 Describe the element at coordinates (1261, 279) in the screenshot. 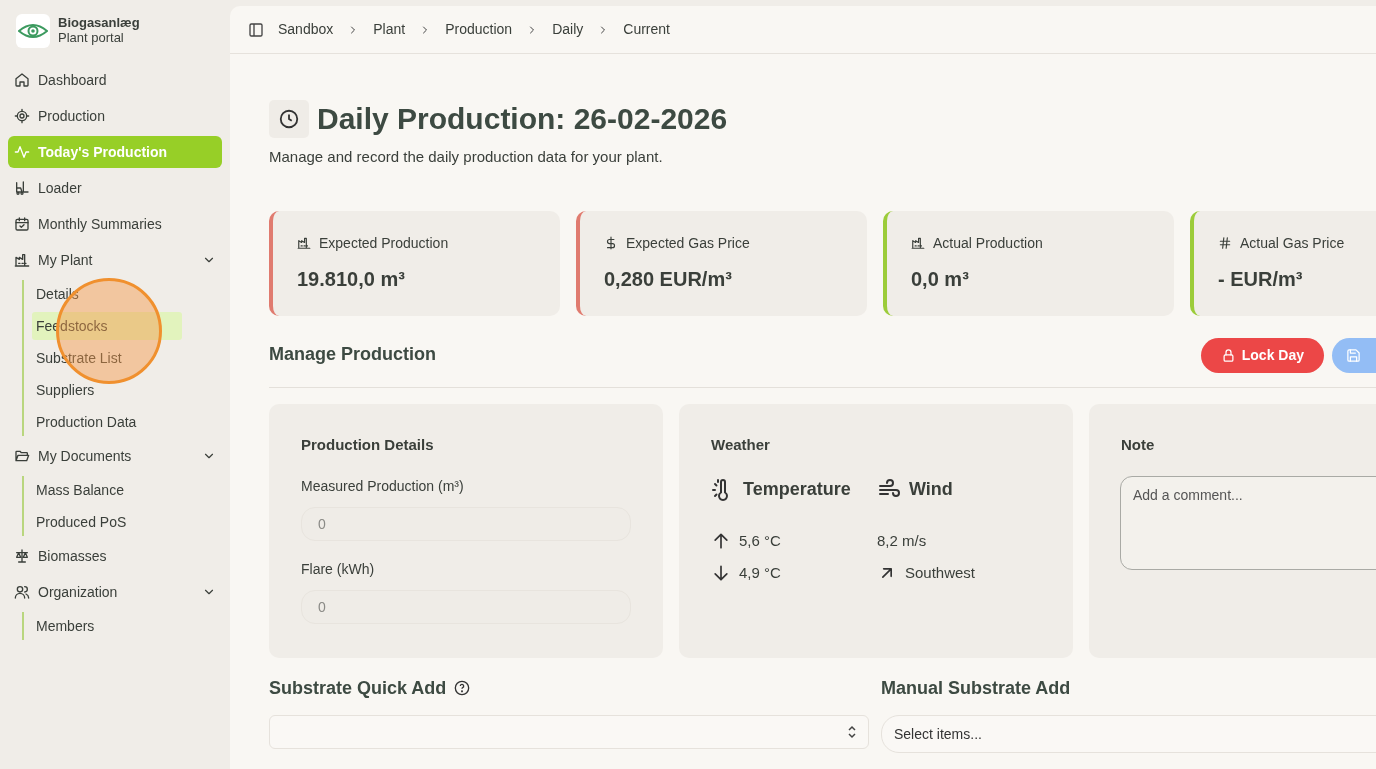

I see `stat-value: - EUR/m³` at that location.